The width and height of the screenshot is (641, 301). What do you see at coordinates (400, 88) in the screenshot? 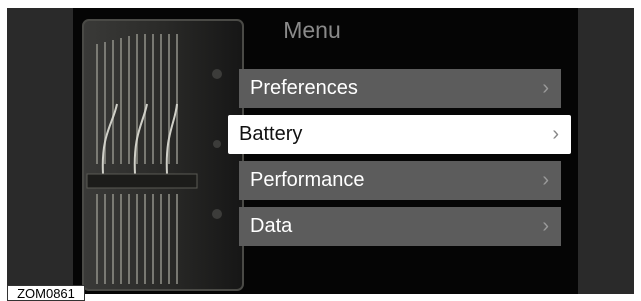
I see `menu-item-preferences: Preferences ›` at bounding box center [400, 88].